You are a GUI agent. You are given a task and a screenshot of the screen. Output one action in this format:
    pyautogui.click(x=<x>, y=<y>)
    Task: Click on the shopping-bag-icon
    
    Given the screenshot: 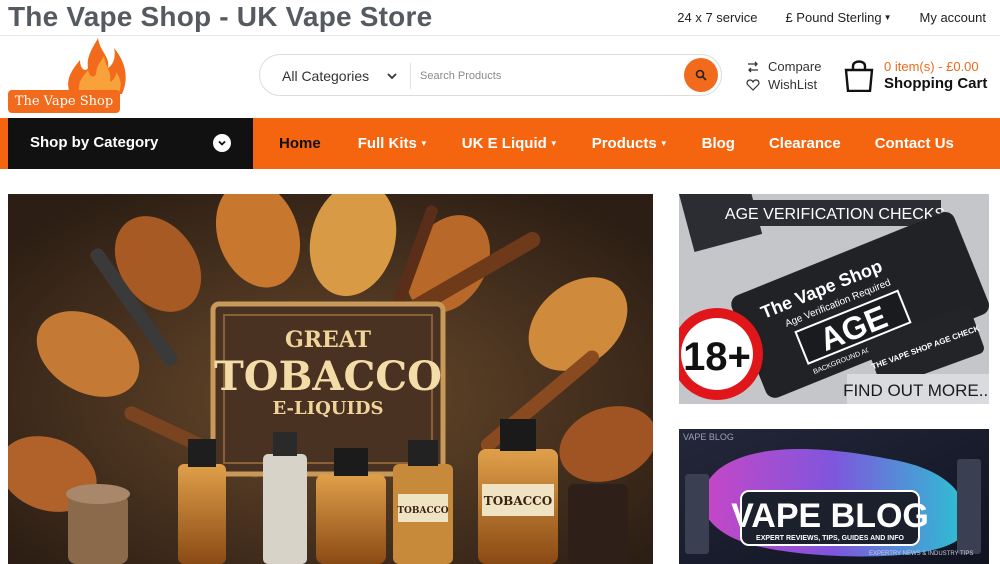 What is the action you would take?
    pyautogui.click(x=859, y=76)
    